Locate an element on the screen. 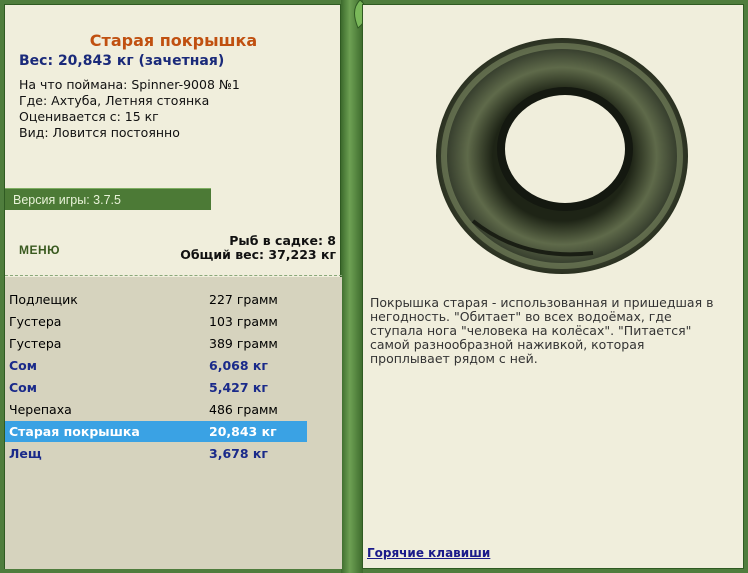 This screenshot has width=748, height=573. fish-kind: Вид: Ловится постоянно is located at coordinates (99, 132).